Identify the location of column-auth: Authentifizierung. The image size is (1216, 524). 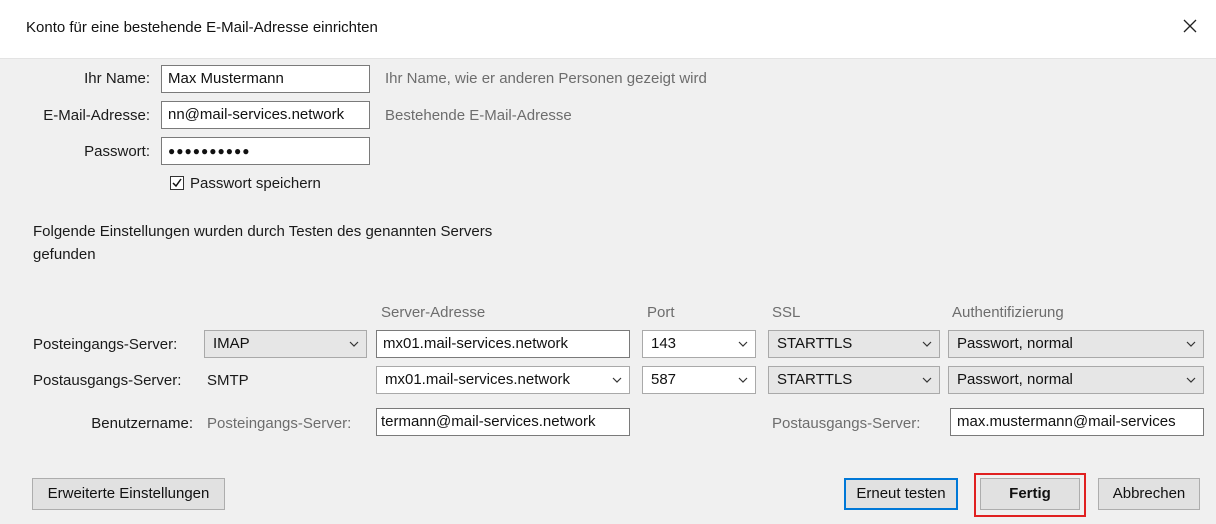
(1008, 312).